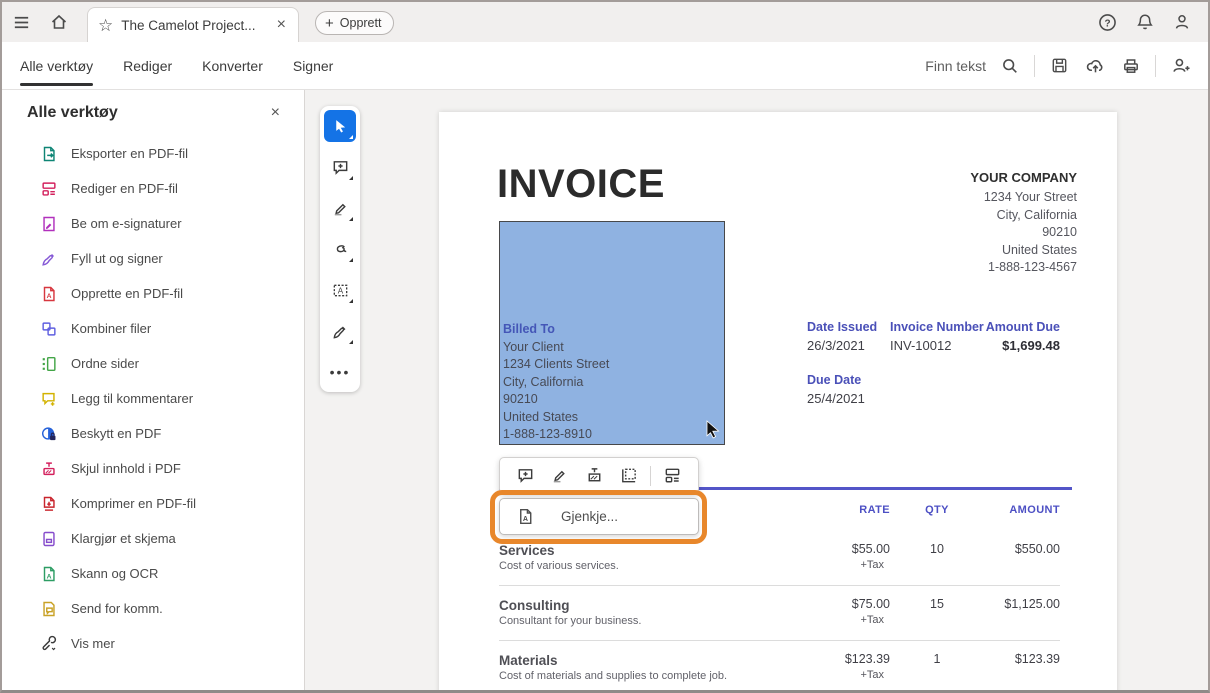 The width and height of the screenshot is (1210, 693). Describe the element at coordinates (355, 23) in the screenshot. I see `create-button: + Opprett` at that location.